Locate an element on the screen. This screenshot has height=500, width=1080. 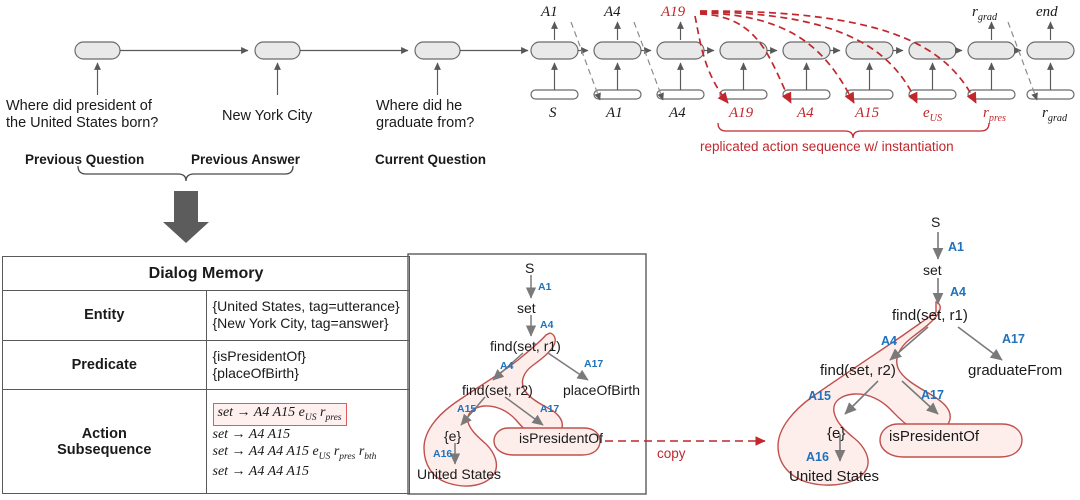
entity-line-1: {United States, tag=utterance} is located at coordinates (306, 306).